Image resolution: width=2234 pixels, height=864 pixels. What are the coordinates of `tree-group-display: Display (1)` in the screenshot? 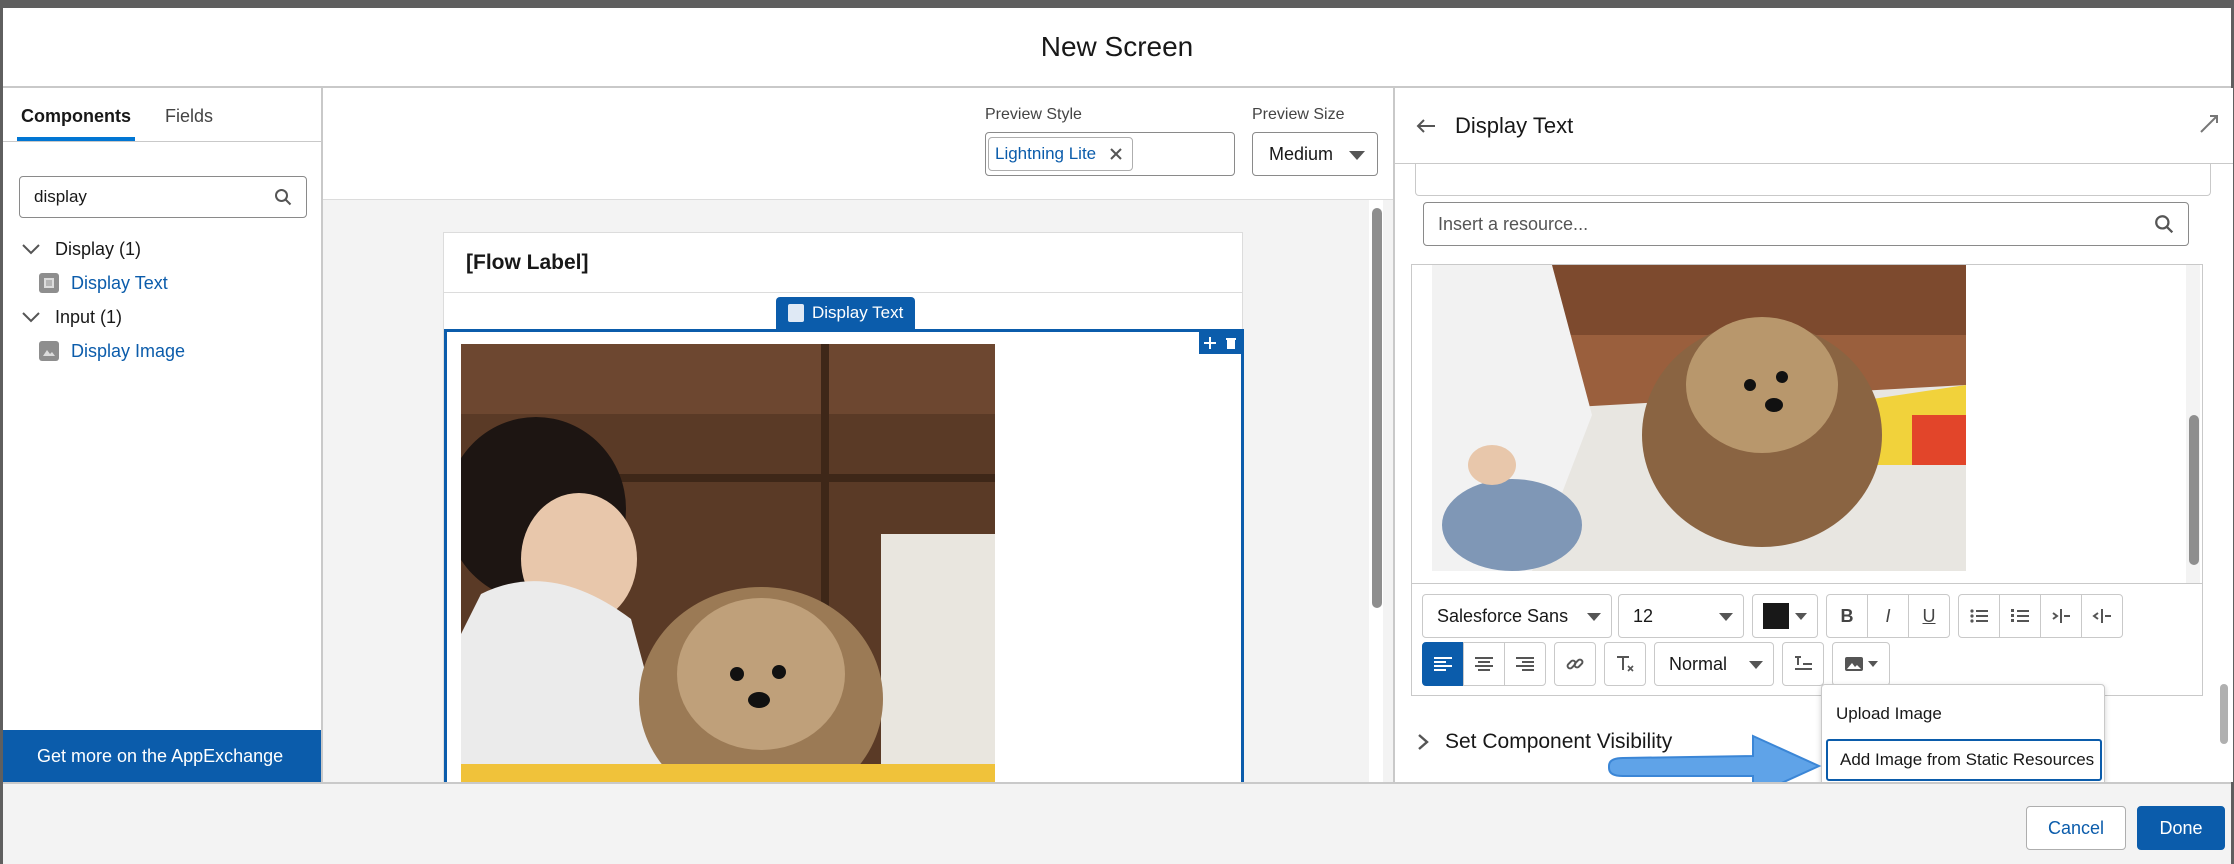 It's located at (102, 249).